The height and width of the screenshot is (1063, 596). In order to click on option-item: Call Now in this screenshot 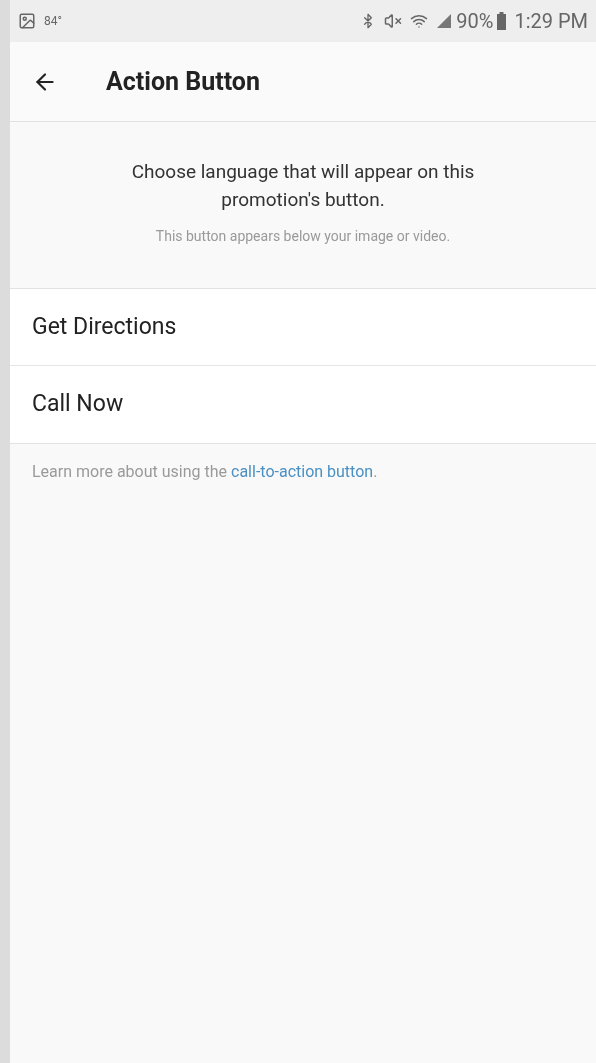, I will do `click(303, 404)`.